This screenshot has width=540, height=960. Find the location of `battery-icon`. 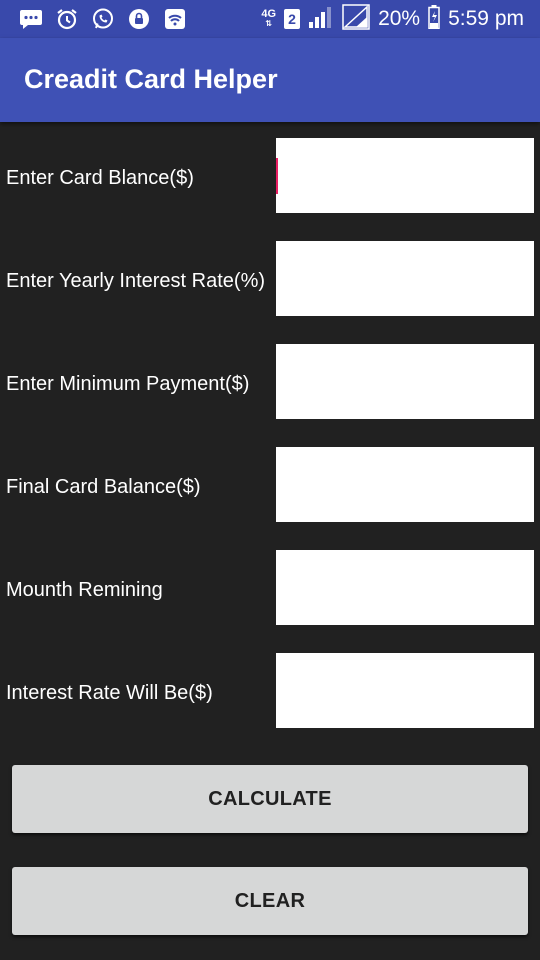

battery-icon is located at coordinates (434, 19).